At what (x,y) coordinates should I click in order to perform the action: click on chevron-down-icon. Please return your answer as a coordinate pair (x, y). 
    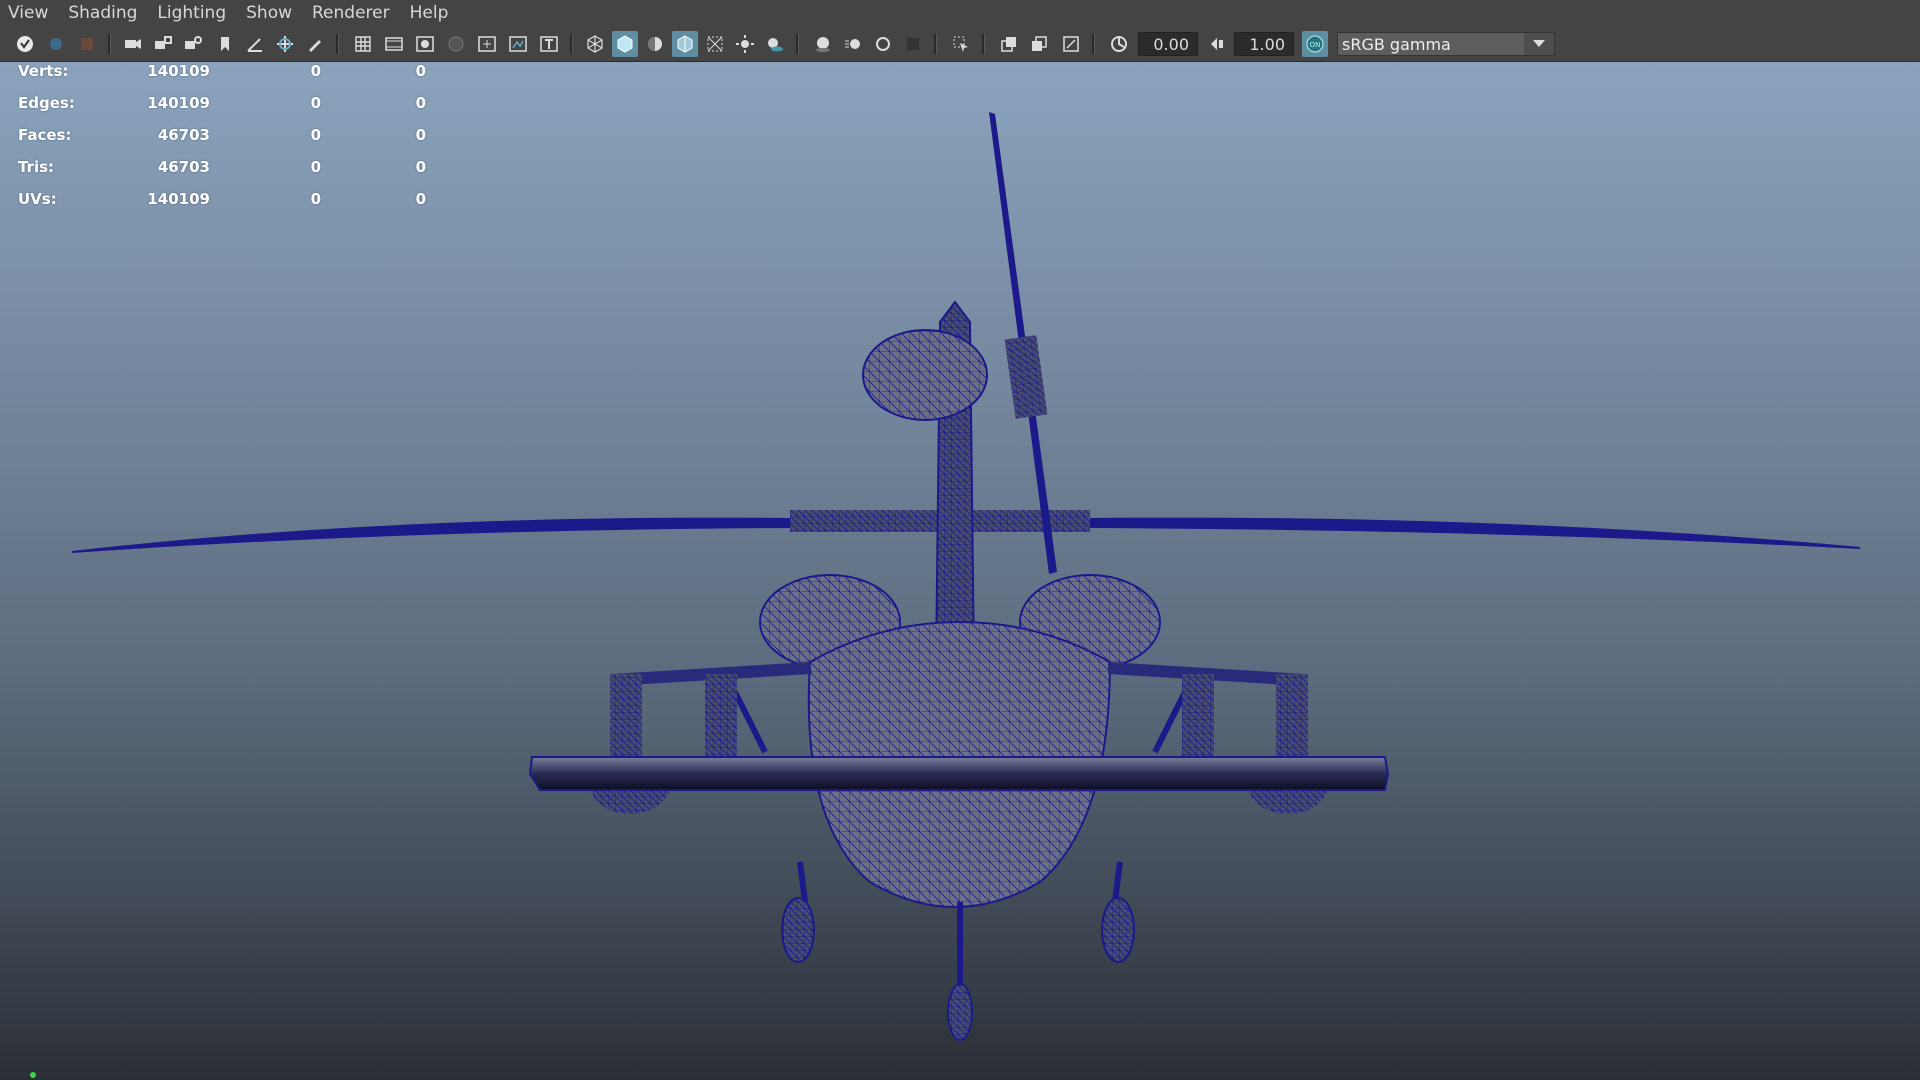
    Looking at the image, I should click on (1539, 44).